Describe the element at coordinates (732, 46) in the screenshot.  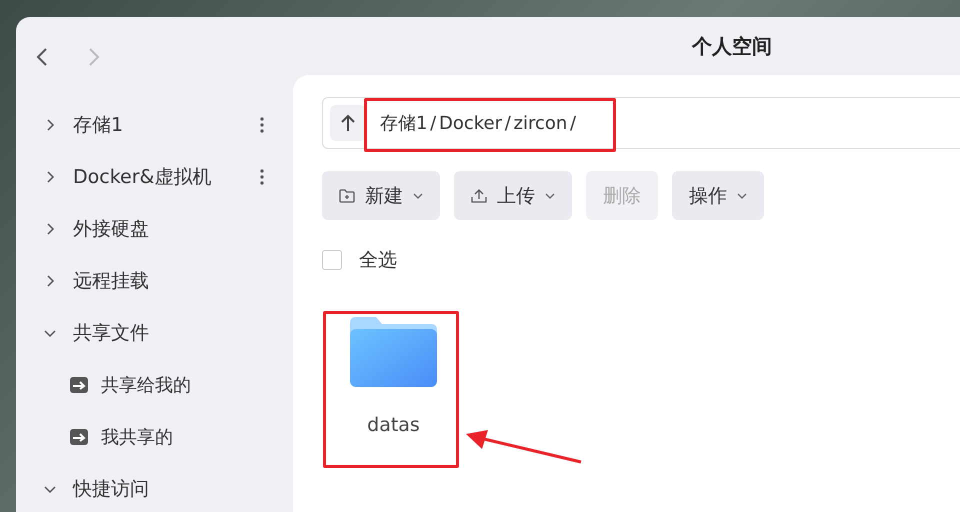
I see `window-title: 个人空间` at that location.